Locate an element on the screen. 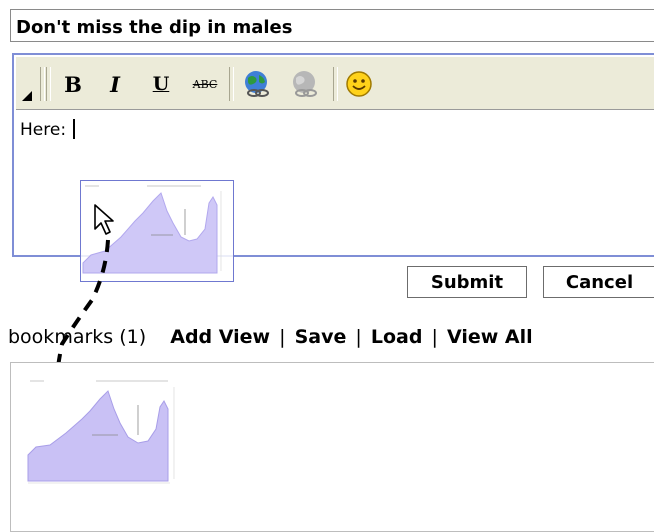 Image resolution: width=654 pixels, height=532 pixels. globe-unlink-icon is located at coordinates (305, 84).